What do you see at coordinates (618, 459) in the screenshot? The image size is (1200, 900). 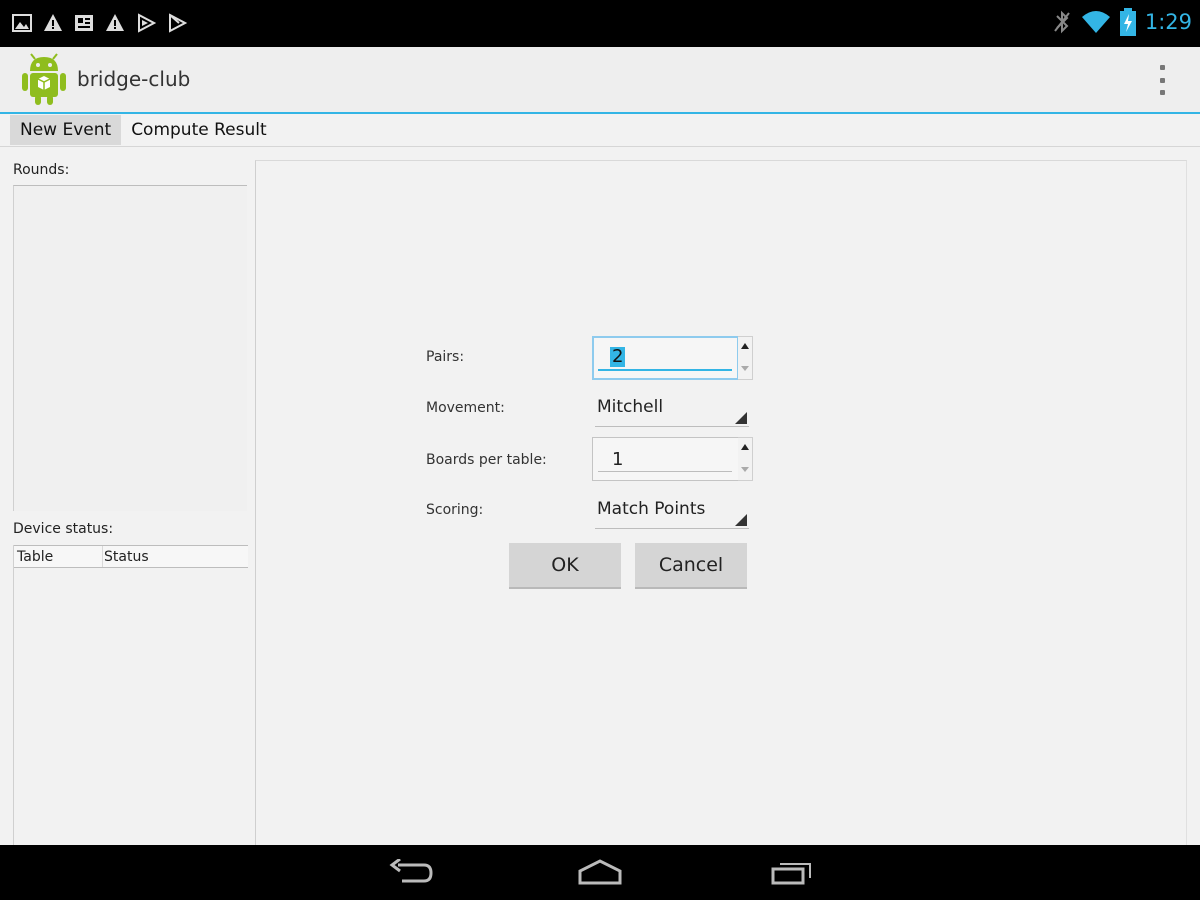 I see `boards-per-table-value: 1` at bounding box center [618, 459].